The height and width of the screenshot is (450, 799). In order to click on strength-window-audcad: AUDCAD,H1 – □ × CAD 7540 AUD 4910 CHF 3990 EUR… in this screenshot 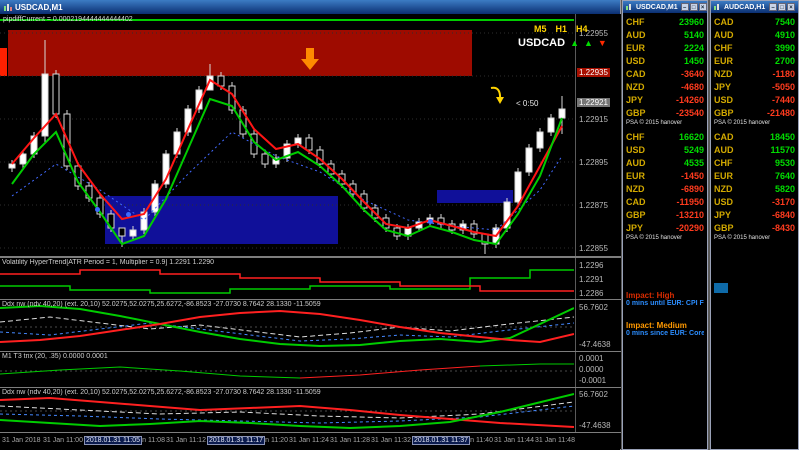, I will do `click(754, 225)`.